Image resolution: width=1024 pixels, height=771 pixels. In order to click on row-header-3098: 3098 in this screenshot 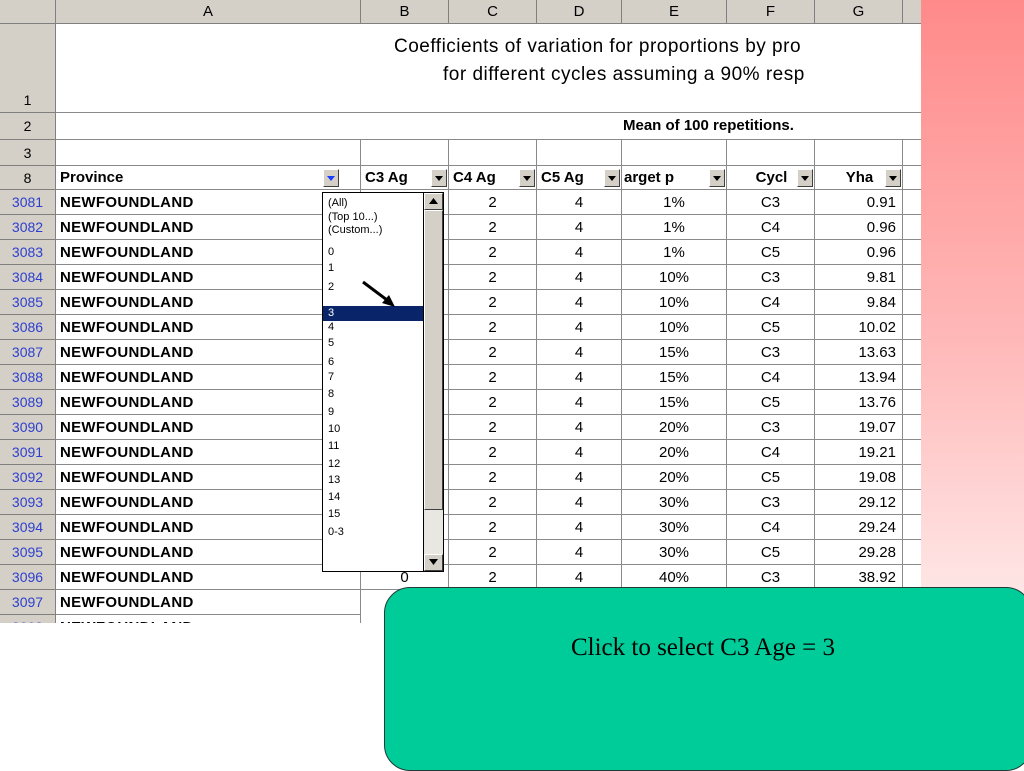, I will do `click(28, 619)`.